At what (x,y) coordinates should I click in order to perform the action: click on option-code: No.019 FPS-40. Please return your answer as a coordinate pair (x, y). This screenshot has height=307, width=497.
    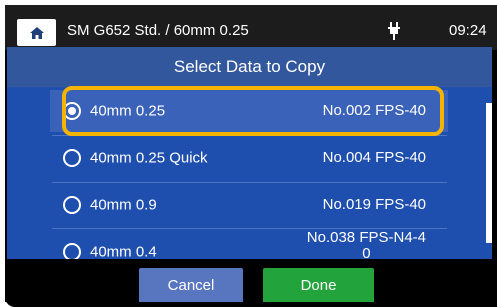
    Looking at the image, I should click on (374, 204).